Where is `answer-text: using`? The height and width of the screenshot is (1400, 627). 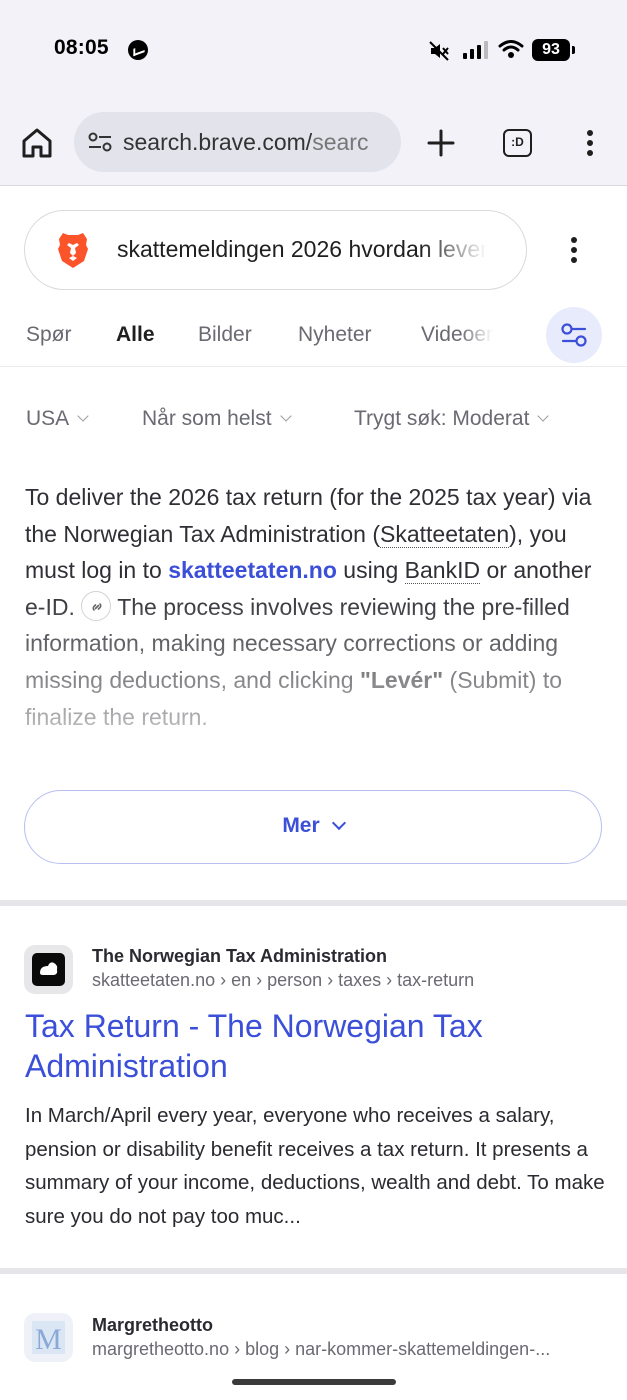
answer-text: using is located at coordinates (370, 570).